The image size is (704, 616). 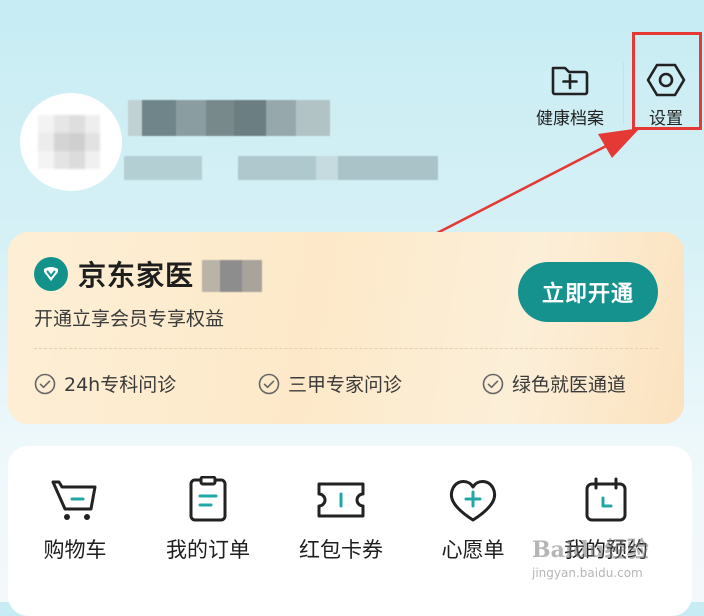 I want to click on benefit-label: 24h专科问诊, so click(x=120, y=385).